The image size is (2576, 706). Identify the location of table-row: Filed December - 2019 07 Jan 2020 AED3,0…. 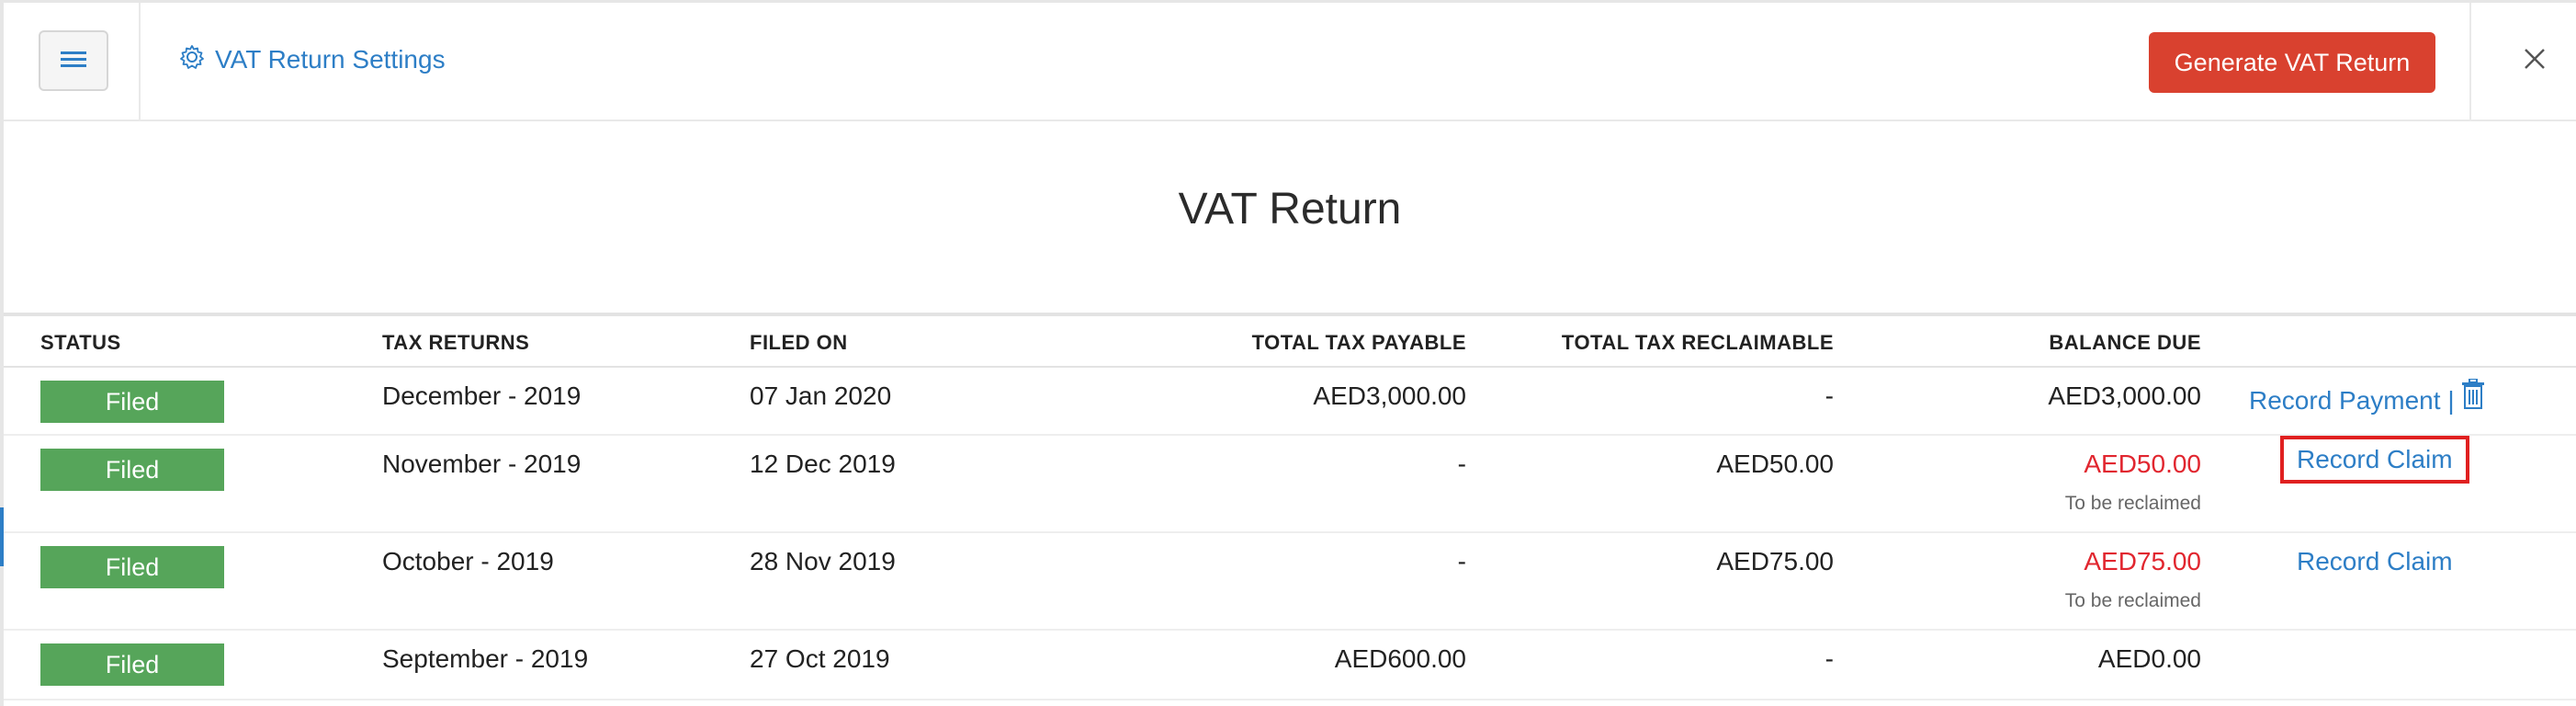
(1290, 402).